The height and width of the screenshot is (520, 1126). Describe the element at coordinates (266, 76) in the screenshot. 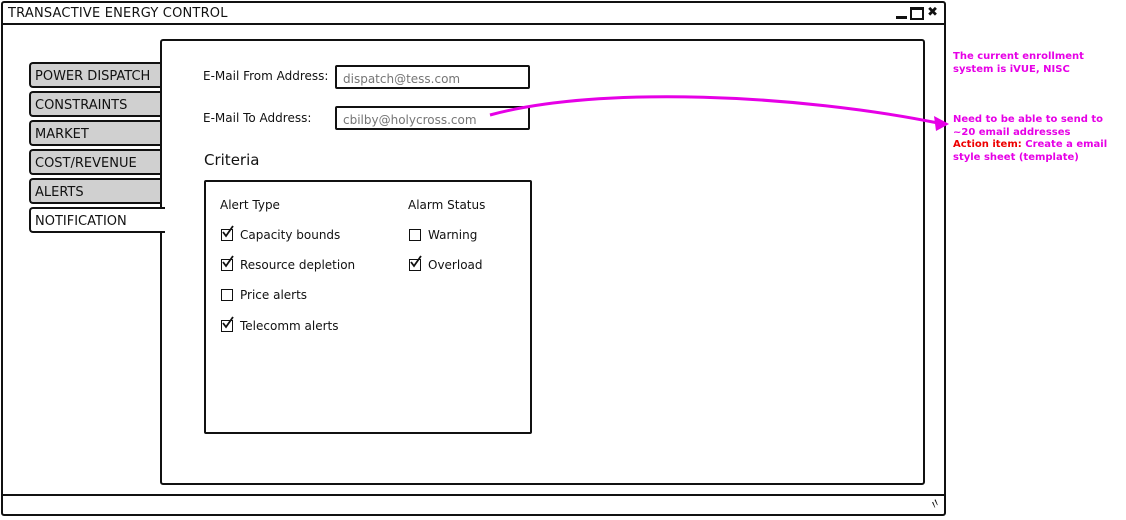

I see `email-from-label: E-Mail From Address:` at that location.